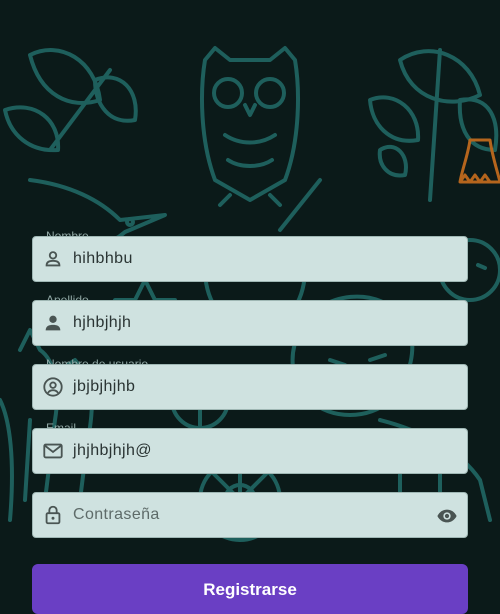  What do you see at coordinates (447, 516) in the screenshot?
I see `visibility-toggle-icon` at bounding box center [447, 516].